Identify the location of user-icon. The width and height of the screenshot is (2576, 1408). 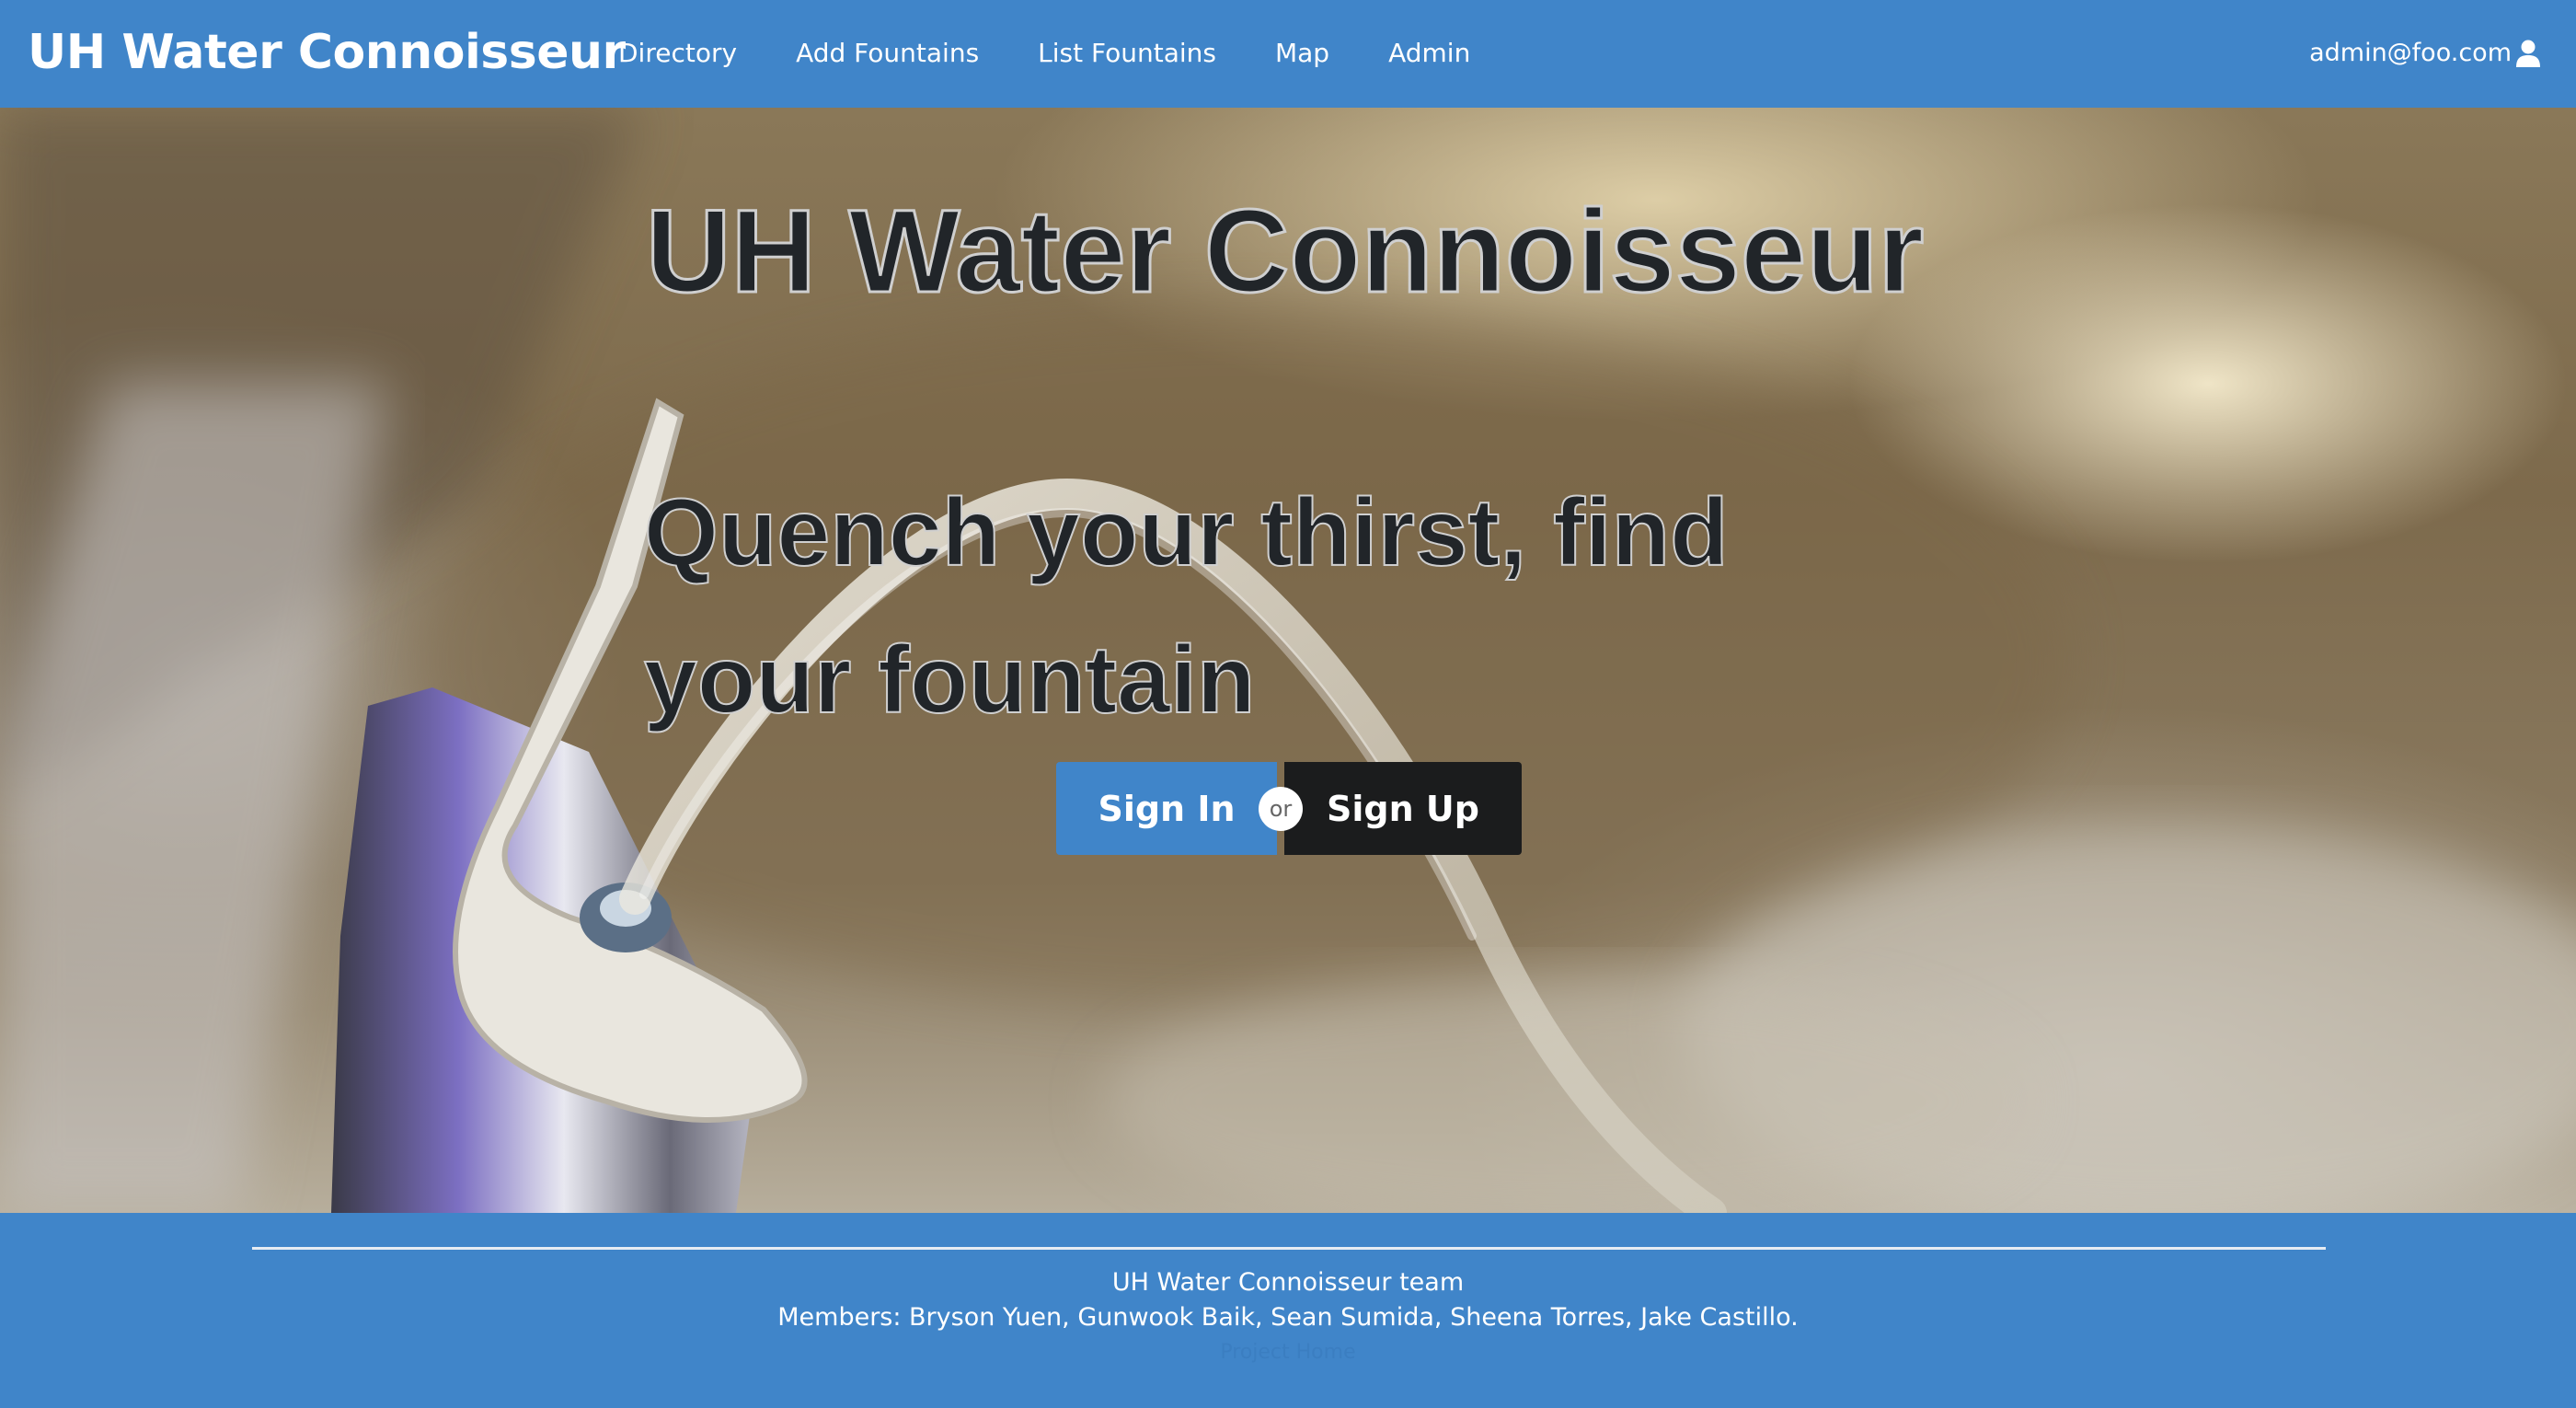
(2528, 53).